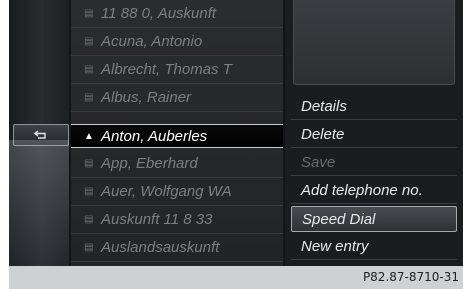  I want to click on back-arrow-icon, so click(40, 134).